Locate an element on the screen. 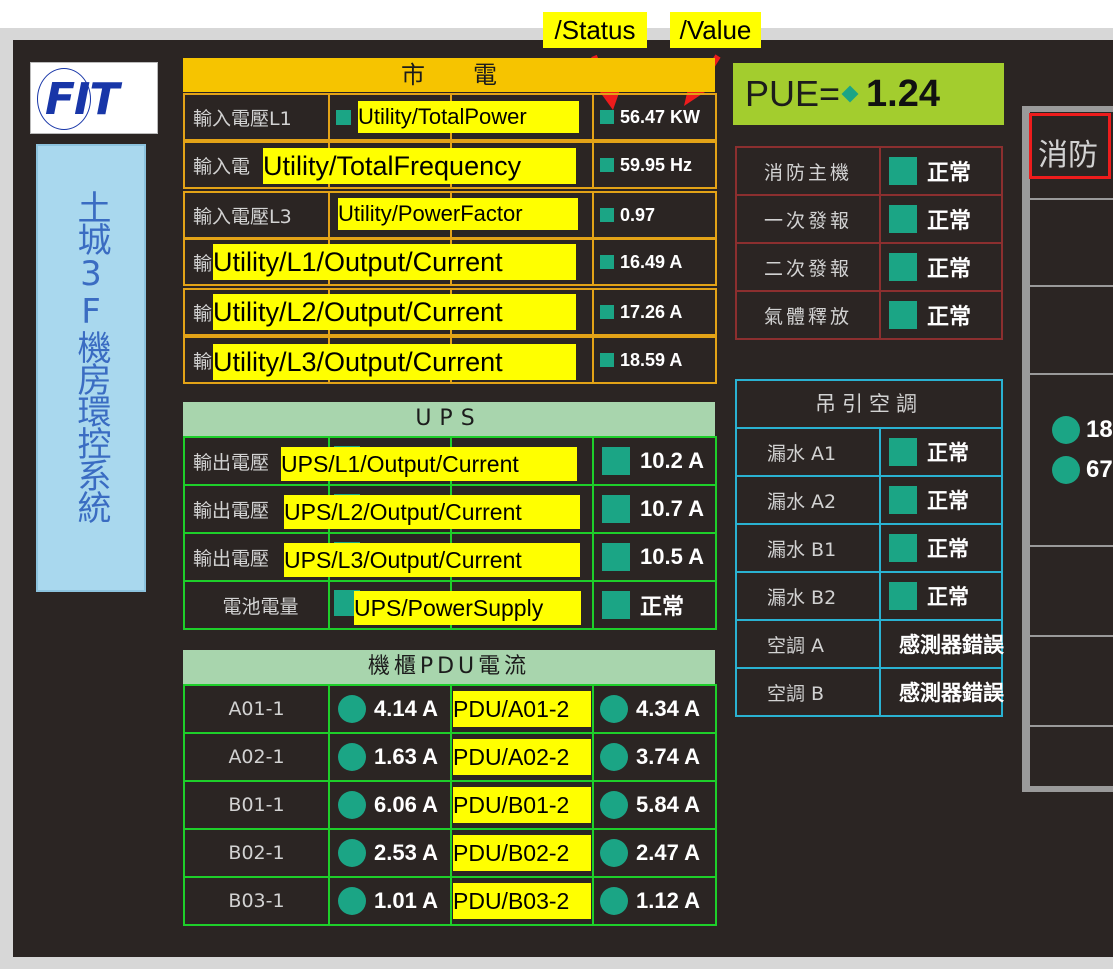 This screenshot has width=1113, height=969. aircon-label-cell: 空調 B is located at coordinates (808, 692).